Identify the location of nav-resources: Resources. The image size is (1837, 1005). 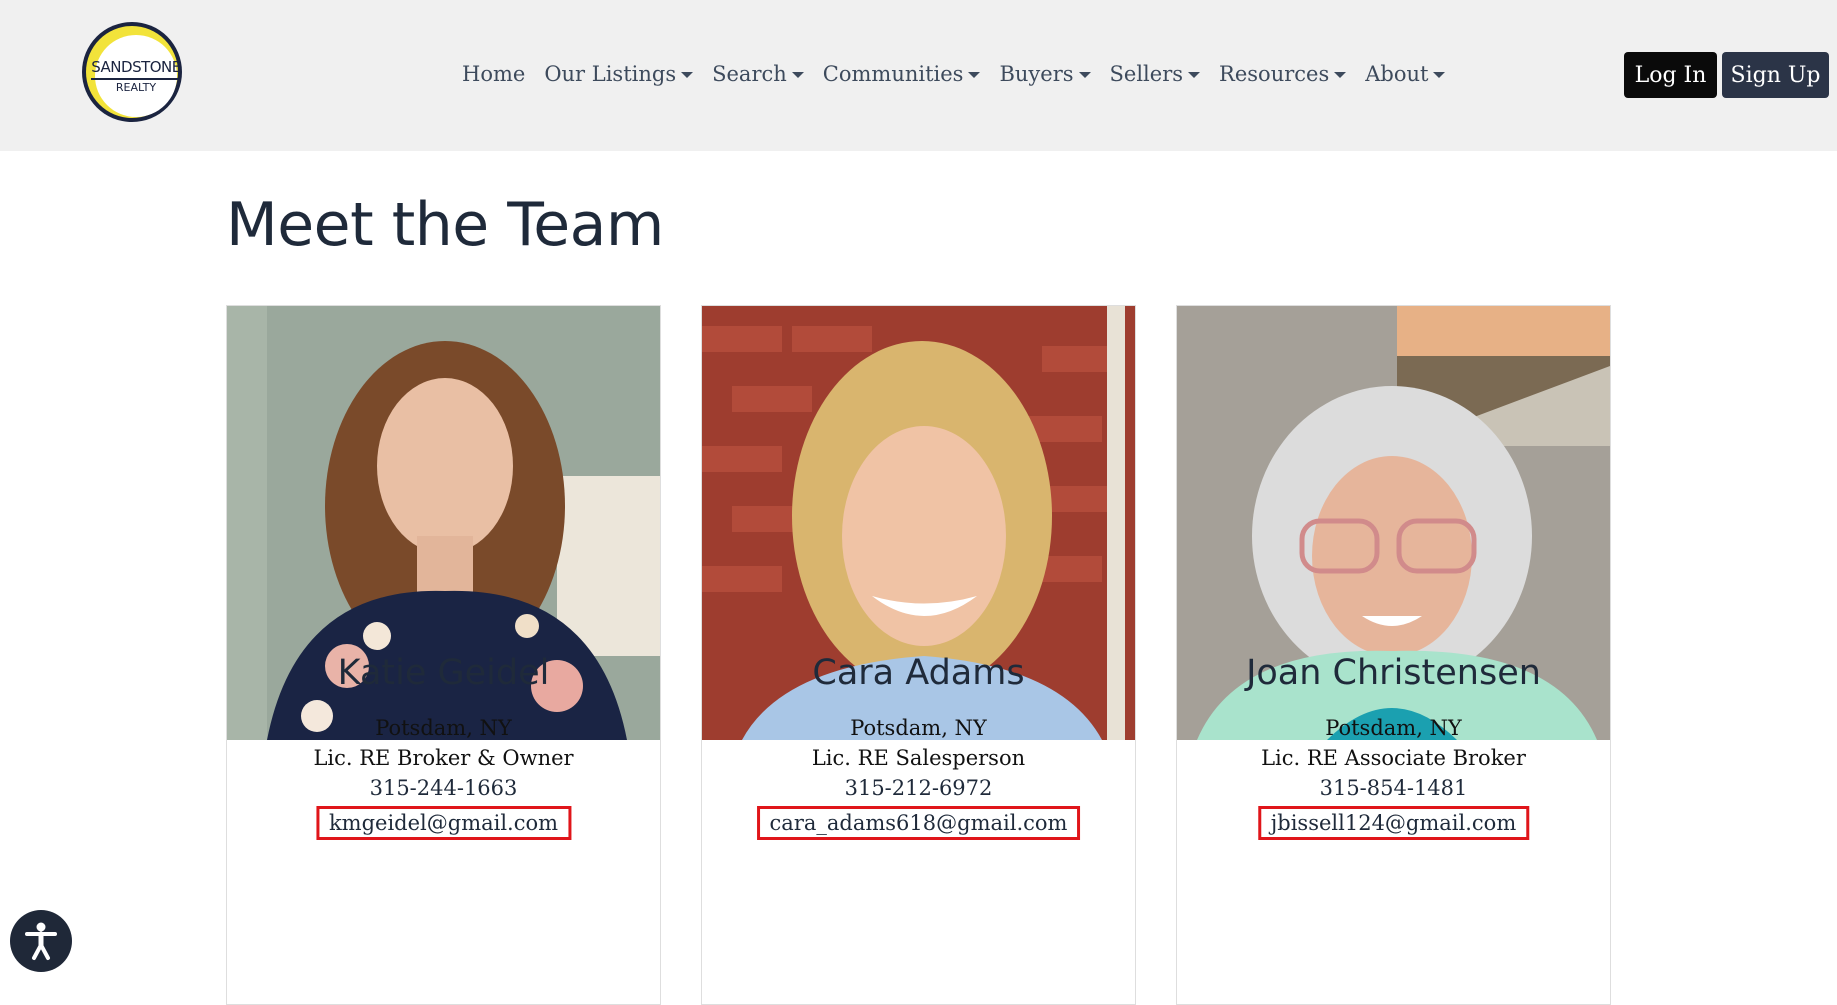
(1283, 74).